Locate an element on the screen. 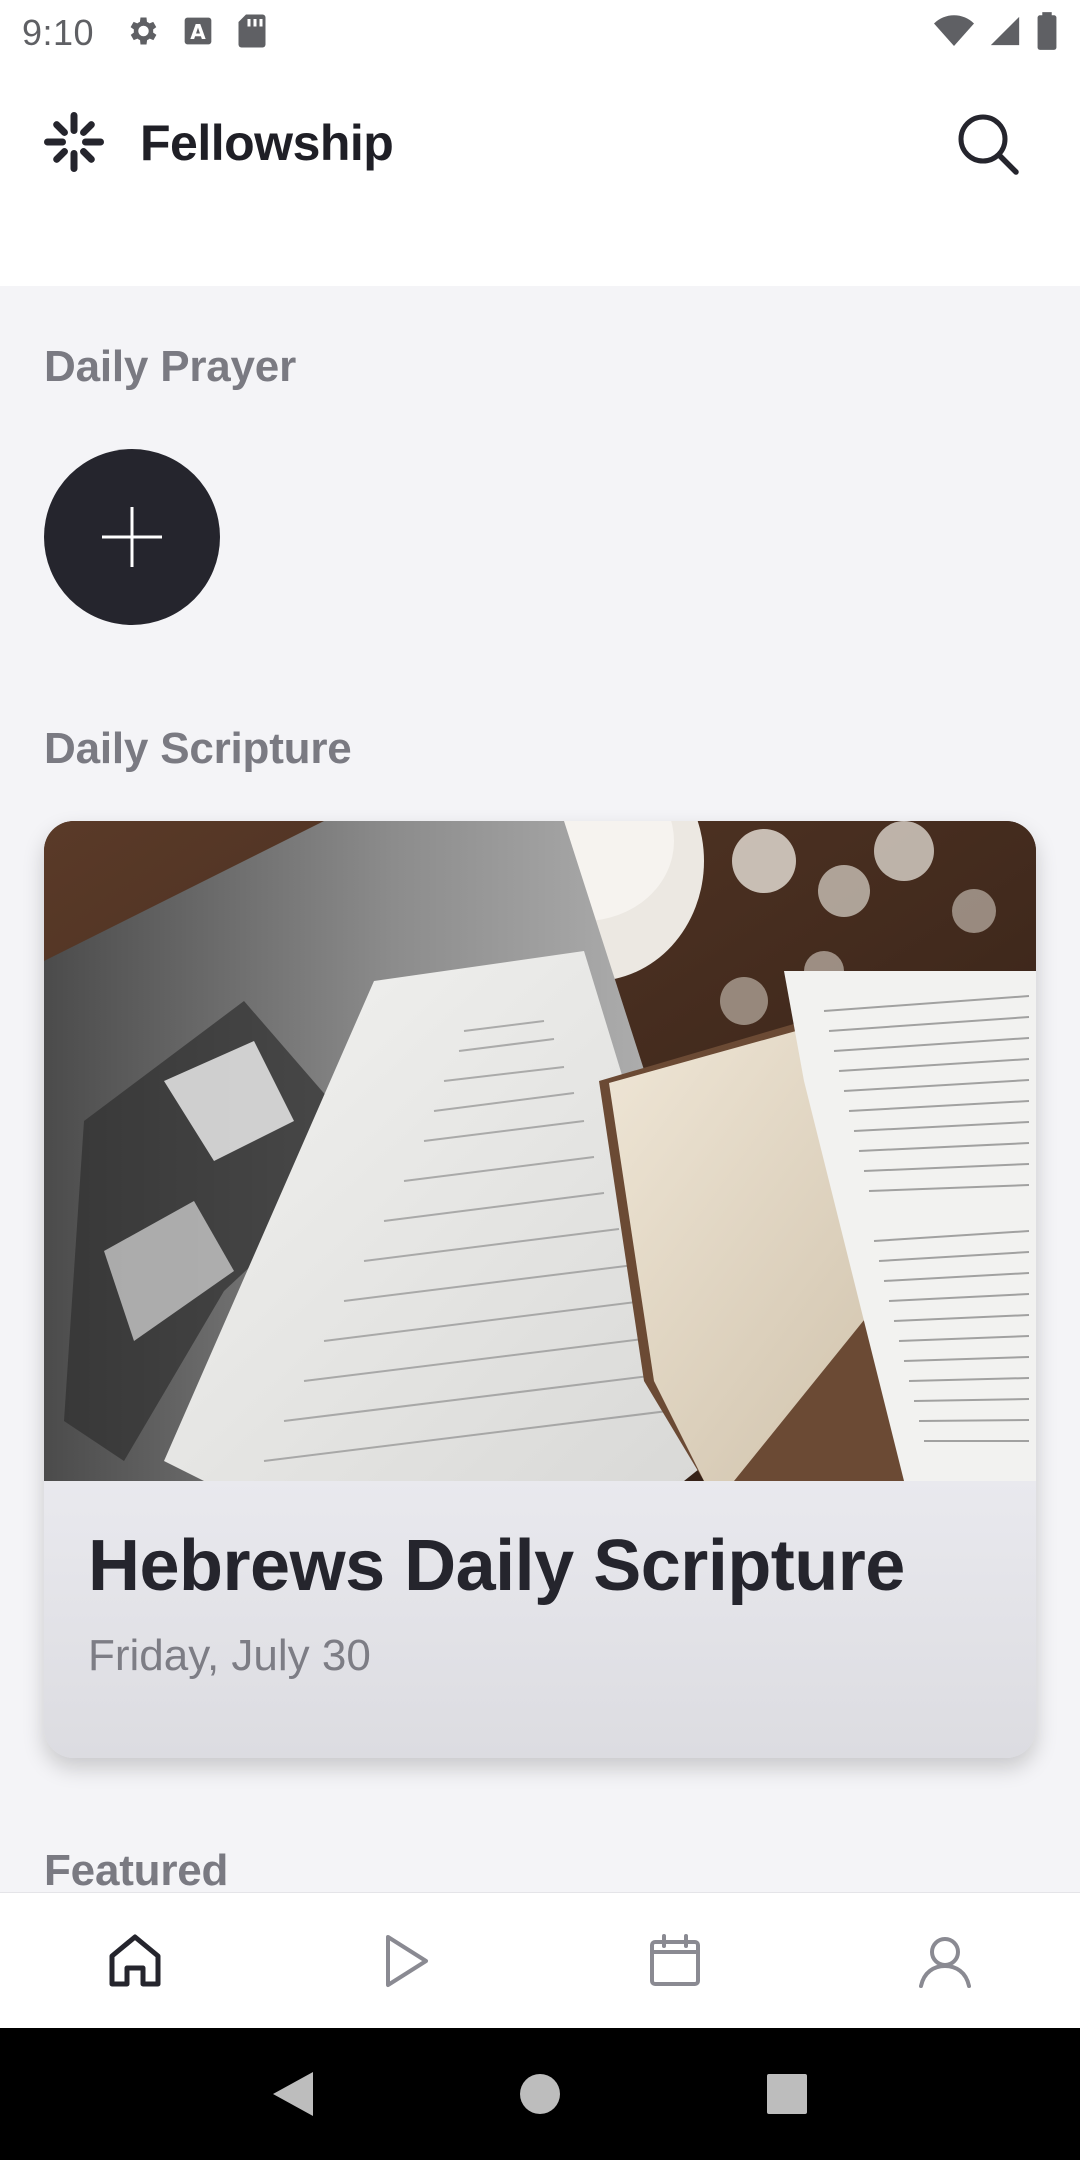  daily-prayer-title: Daily Prayer is located at coordinates (170, 366).